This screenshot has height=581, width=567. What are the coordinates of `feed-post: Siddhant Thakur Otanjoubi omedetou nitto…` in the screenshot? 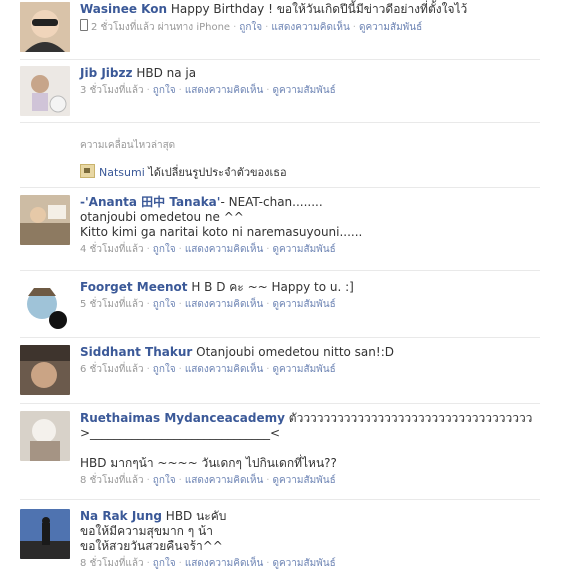 It's located at (280, 371).